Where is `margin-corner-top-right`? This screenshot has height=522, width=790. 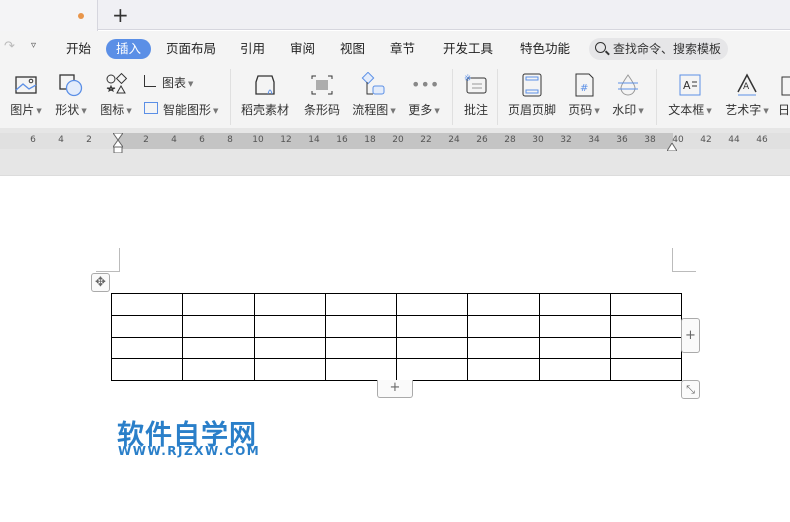
margin-corner-top-right is located at coordinates (684, 260).